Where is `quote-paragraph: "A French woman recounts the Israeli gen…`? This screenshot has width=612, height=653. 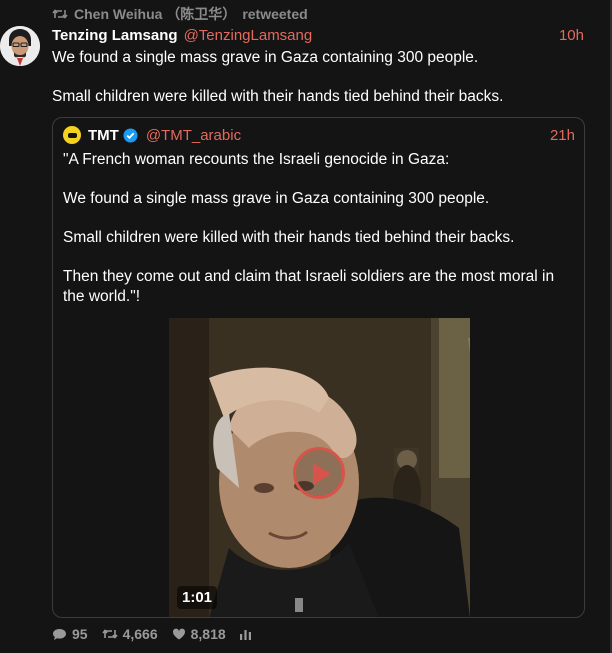 quote-paragraph: "A French woman recounts the Israeli gen… is located at coordinates (256, 159).